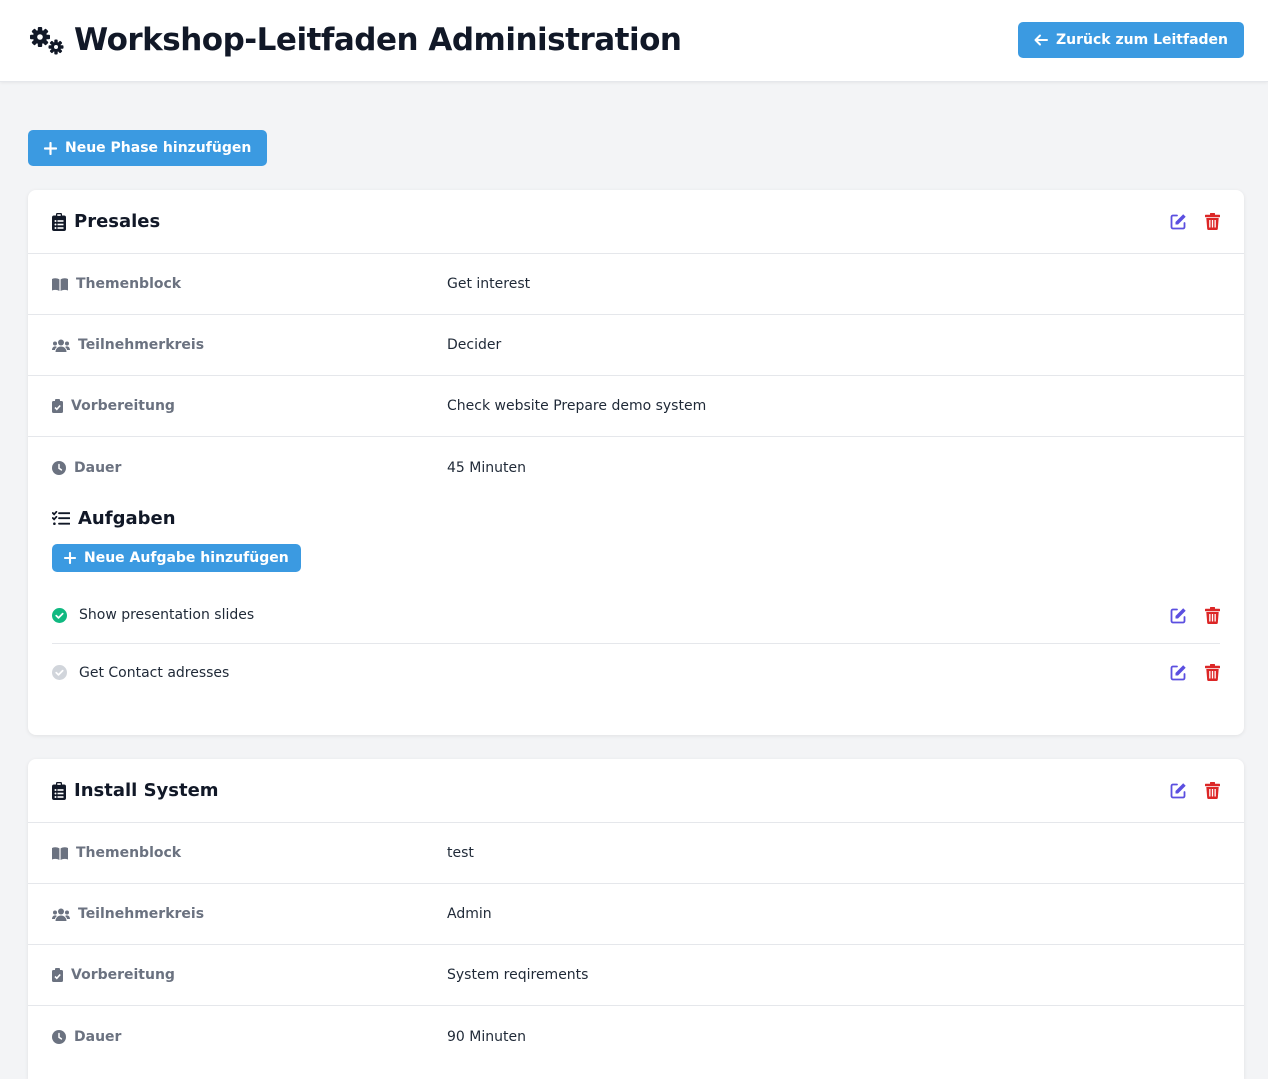  I want to click on header-title-group: Workshop-Leitfaden Administration, so click(355, 40).